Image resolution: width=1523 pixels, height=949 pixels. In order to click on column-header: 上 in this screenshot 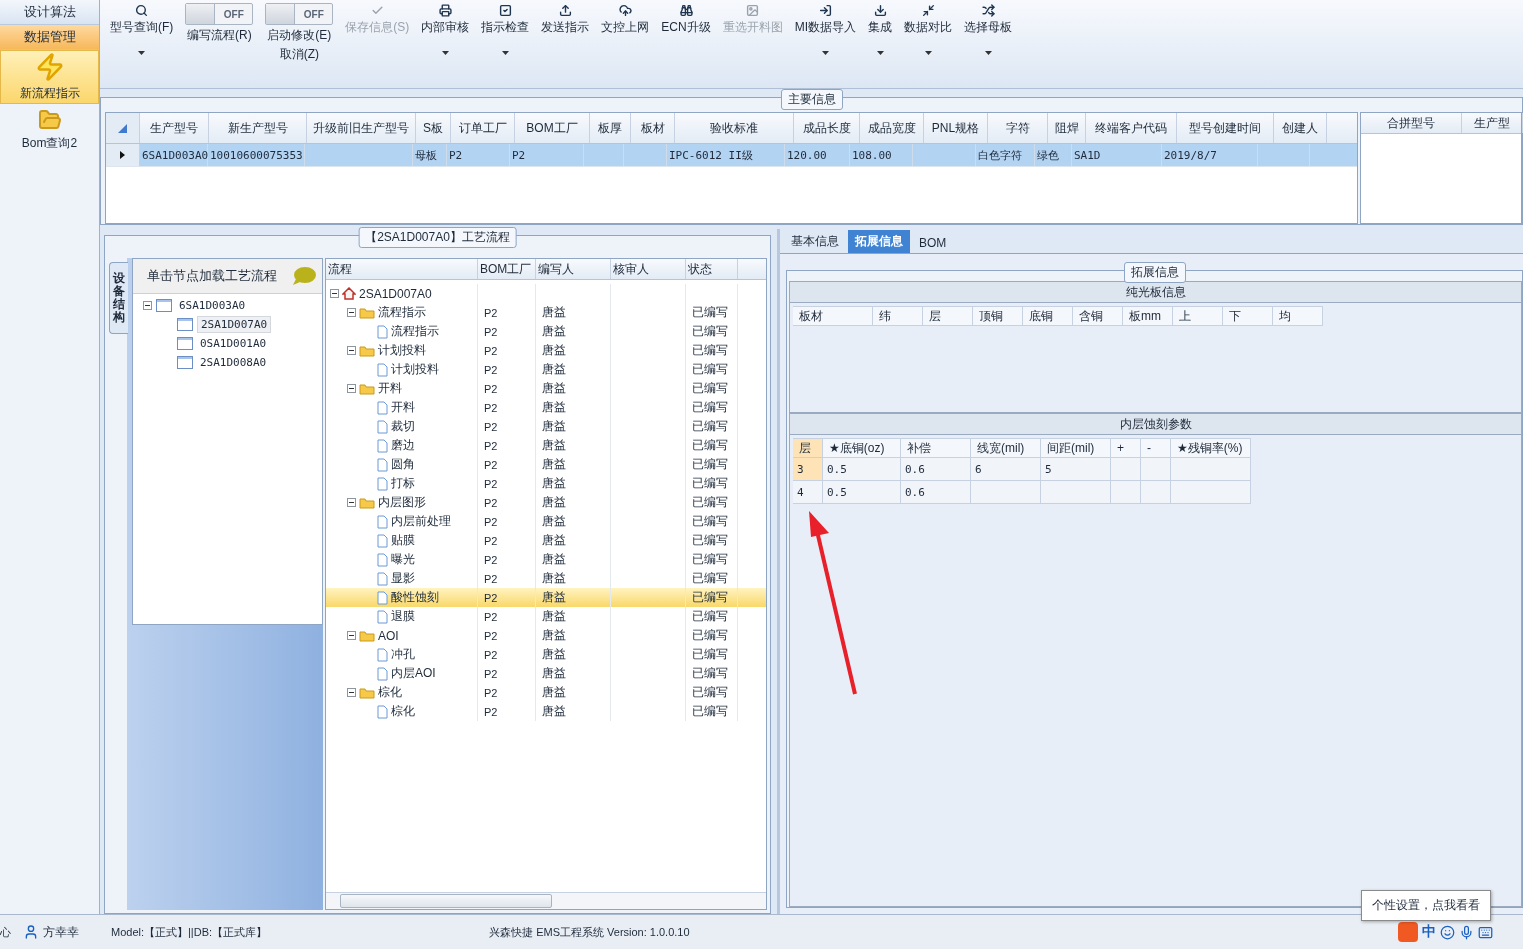, I will do `click(1198, 316)`.